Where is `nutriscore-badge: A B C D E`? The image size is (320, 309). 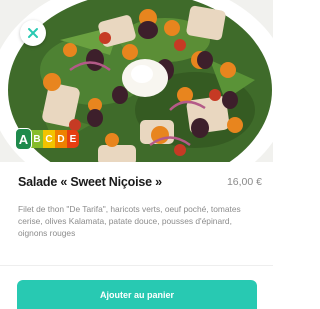 nutriscore-badge: A B C D E is located at coordinates (47, 139).